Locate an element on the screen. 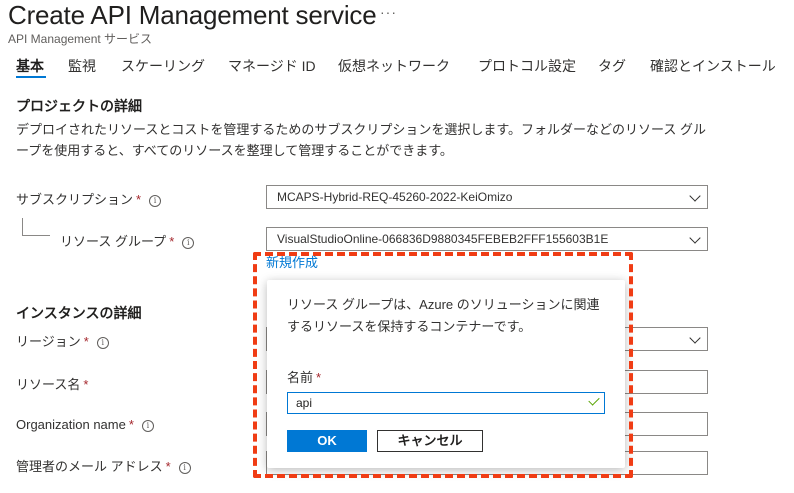  tab-scaling: スケーリング is located at coordinates (163, 66).